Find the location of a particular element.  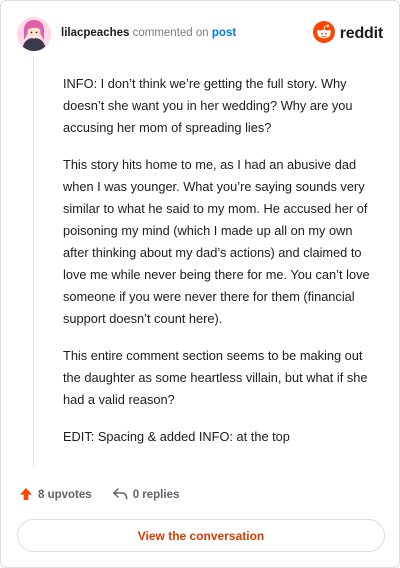

reddit-logo-icon is located at coordinates (323, 34).